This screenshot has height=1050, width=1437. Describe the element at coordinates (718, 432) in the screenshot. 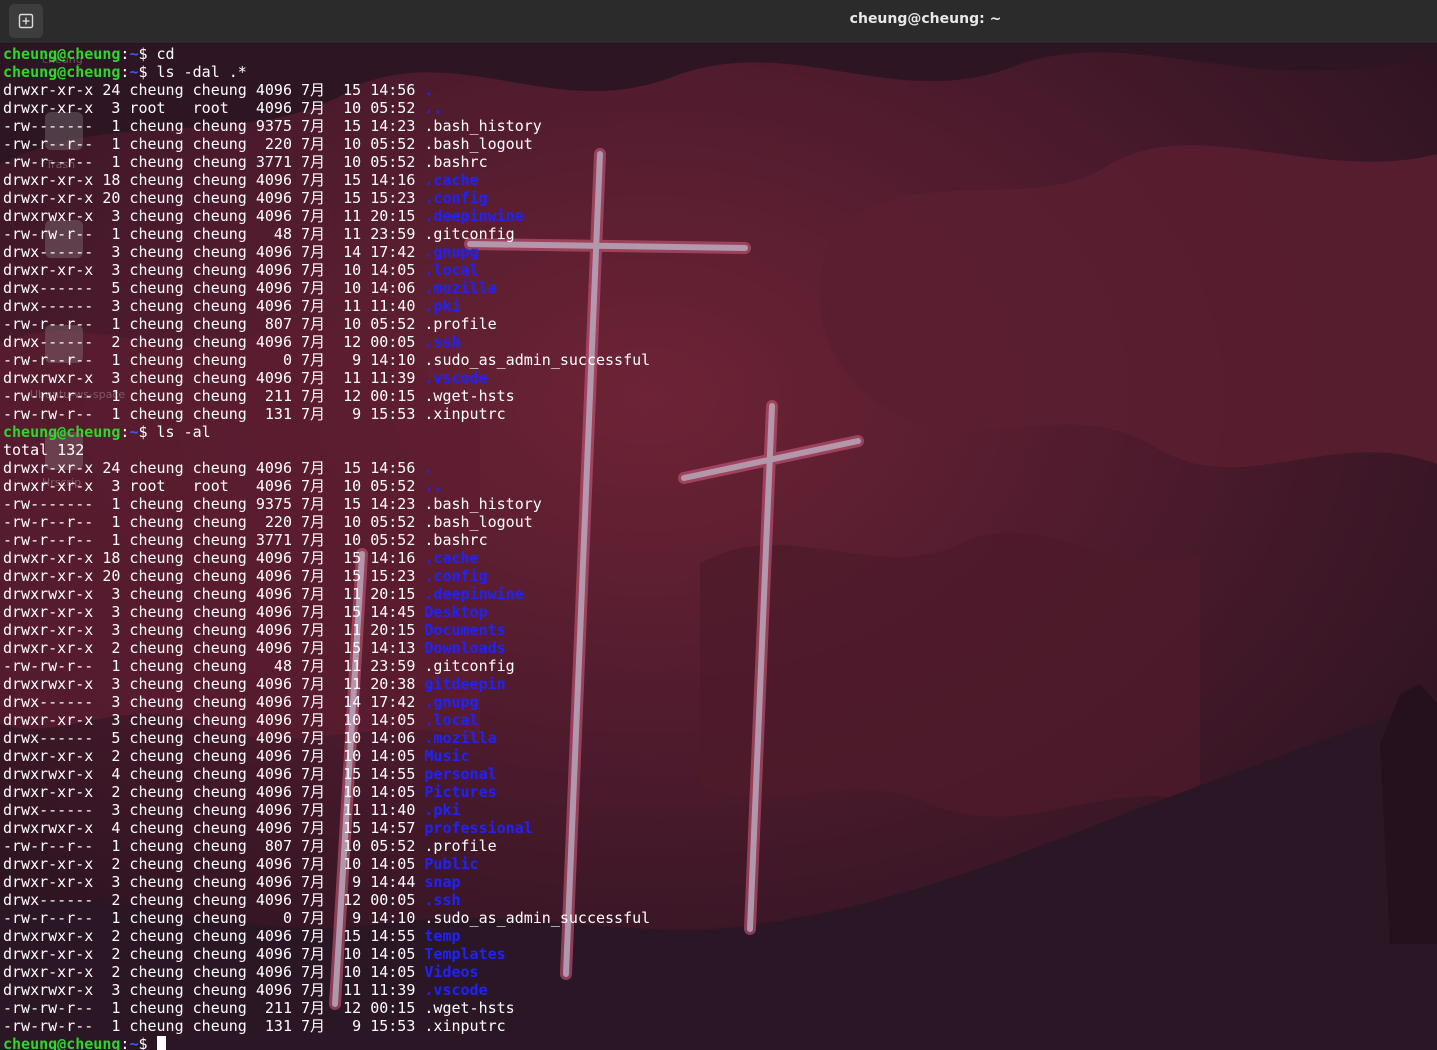

I see `prompt-line: cheung@cheung:~$ ls -al` at that location.